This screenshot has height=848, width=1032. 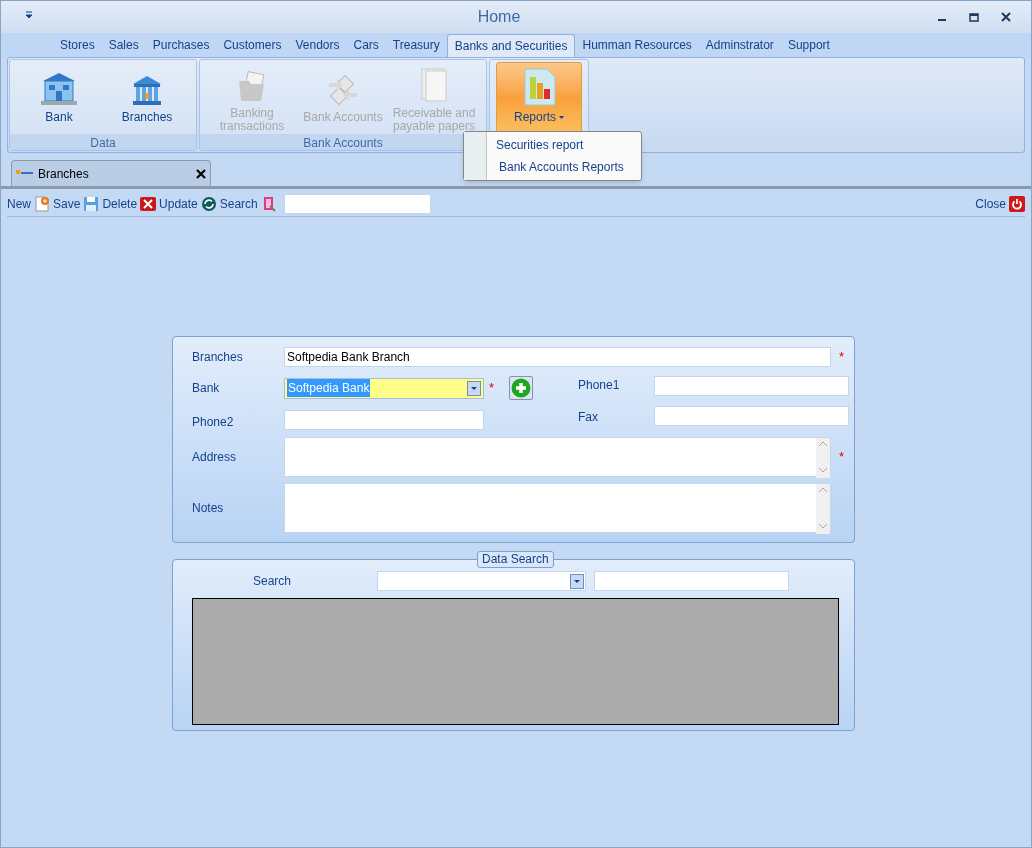 I want to click on field-label: Address, so click(x=215, y=457).